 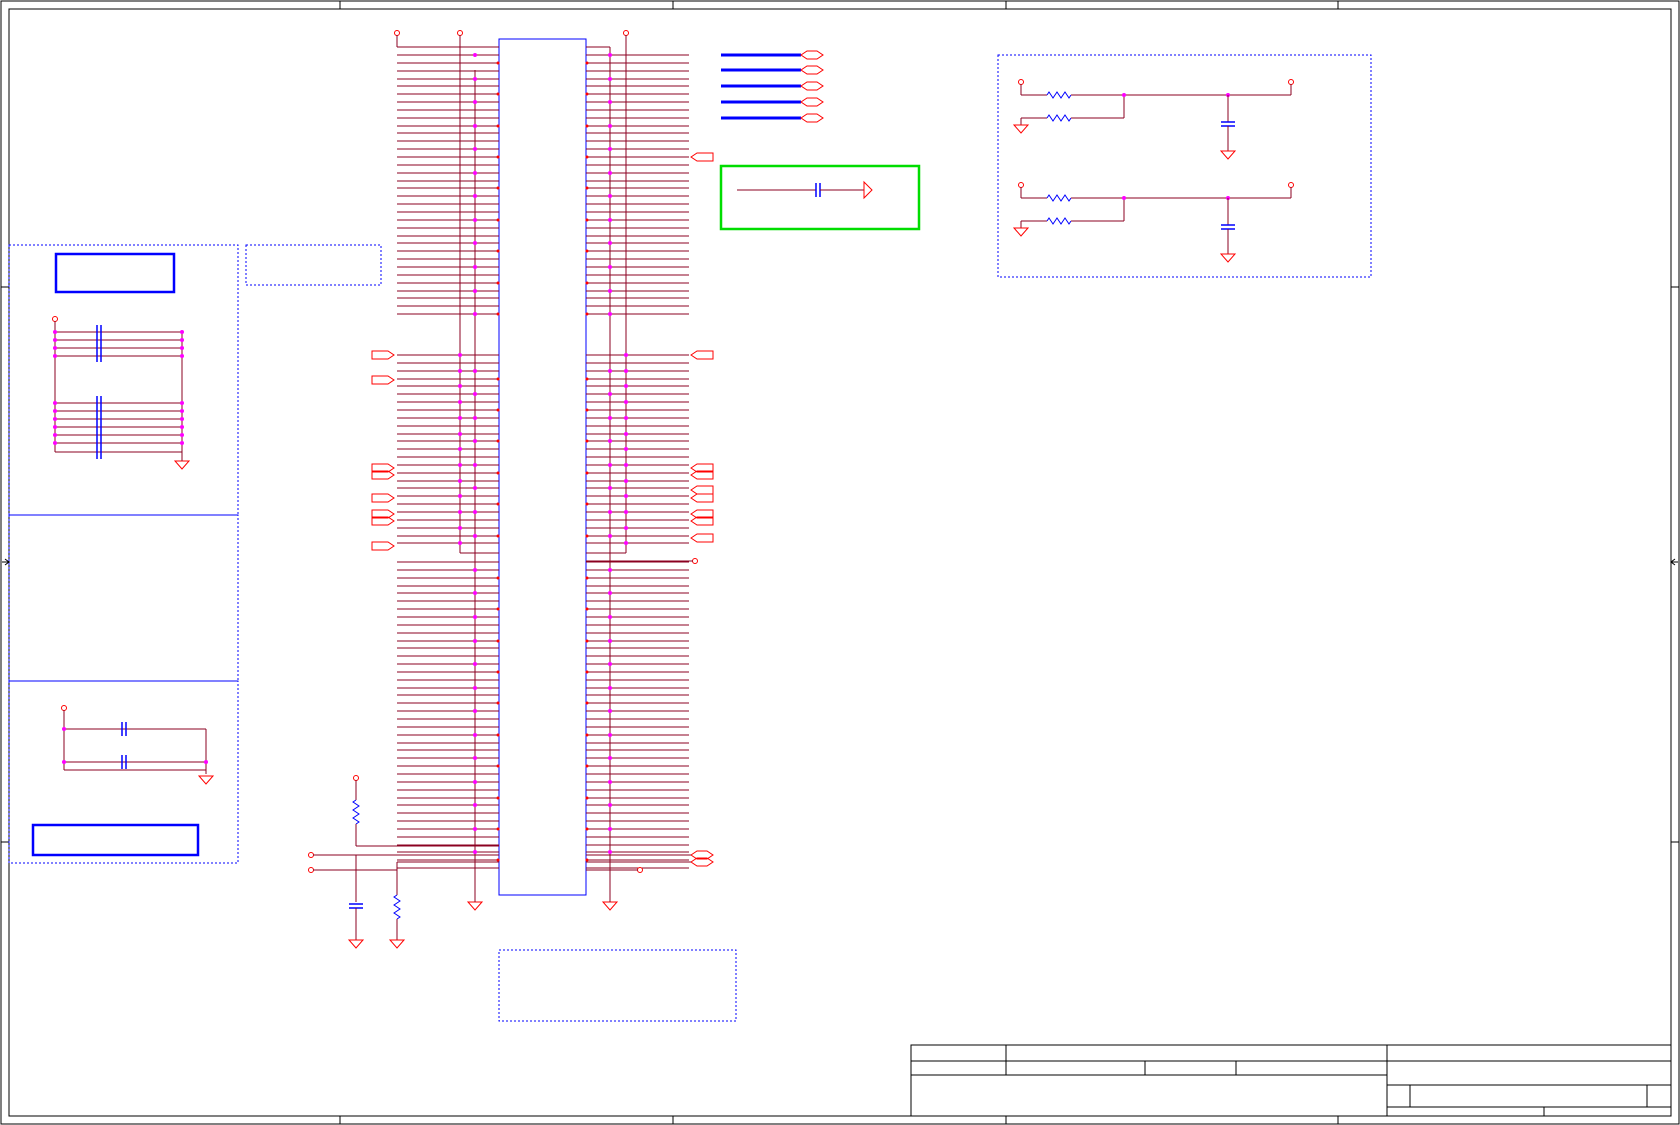 I want to click on title-block-frame, so click(x=1291, y=1080).